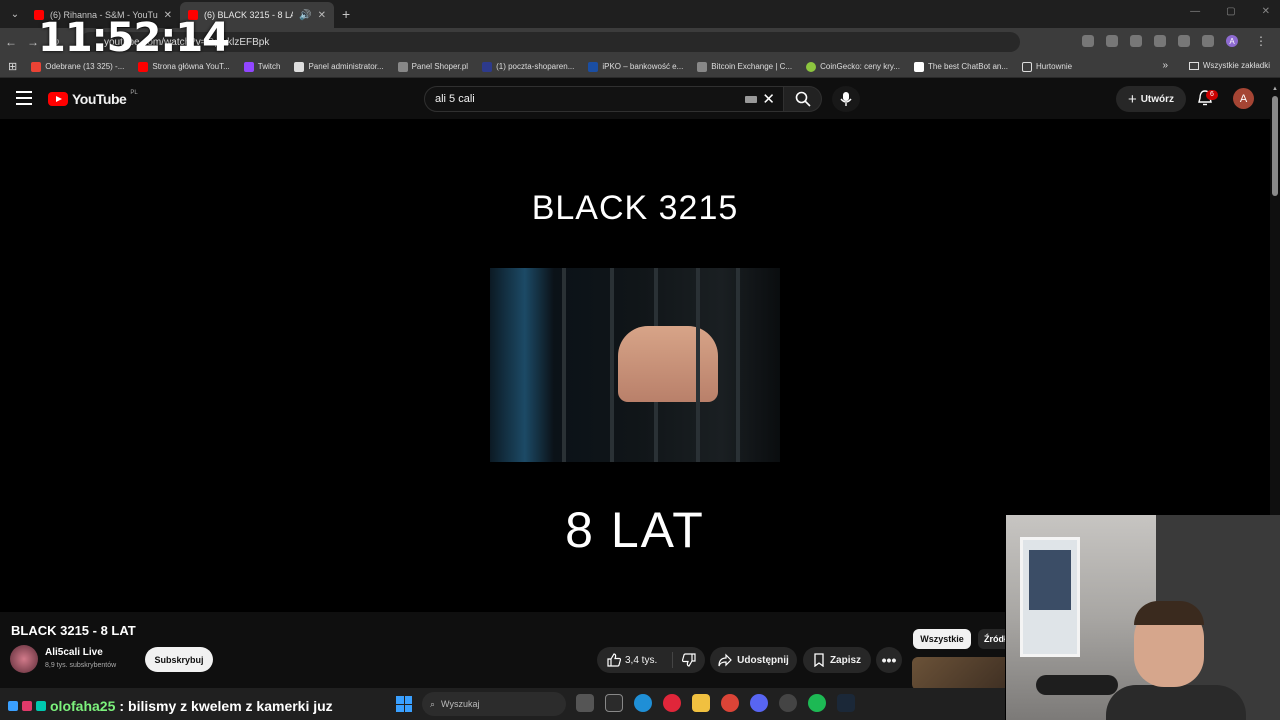 The width and height of the screenshot is (1280, 720). I want to click on opera-icon, so click(672, 703).